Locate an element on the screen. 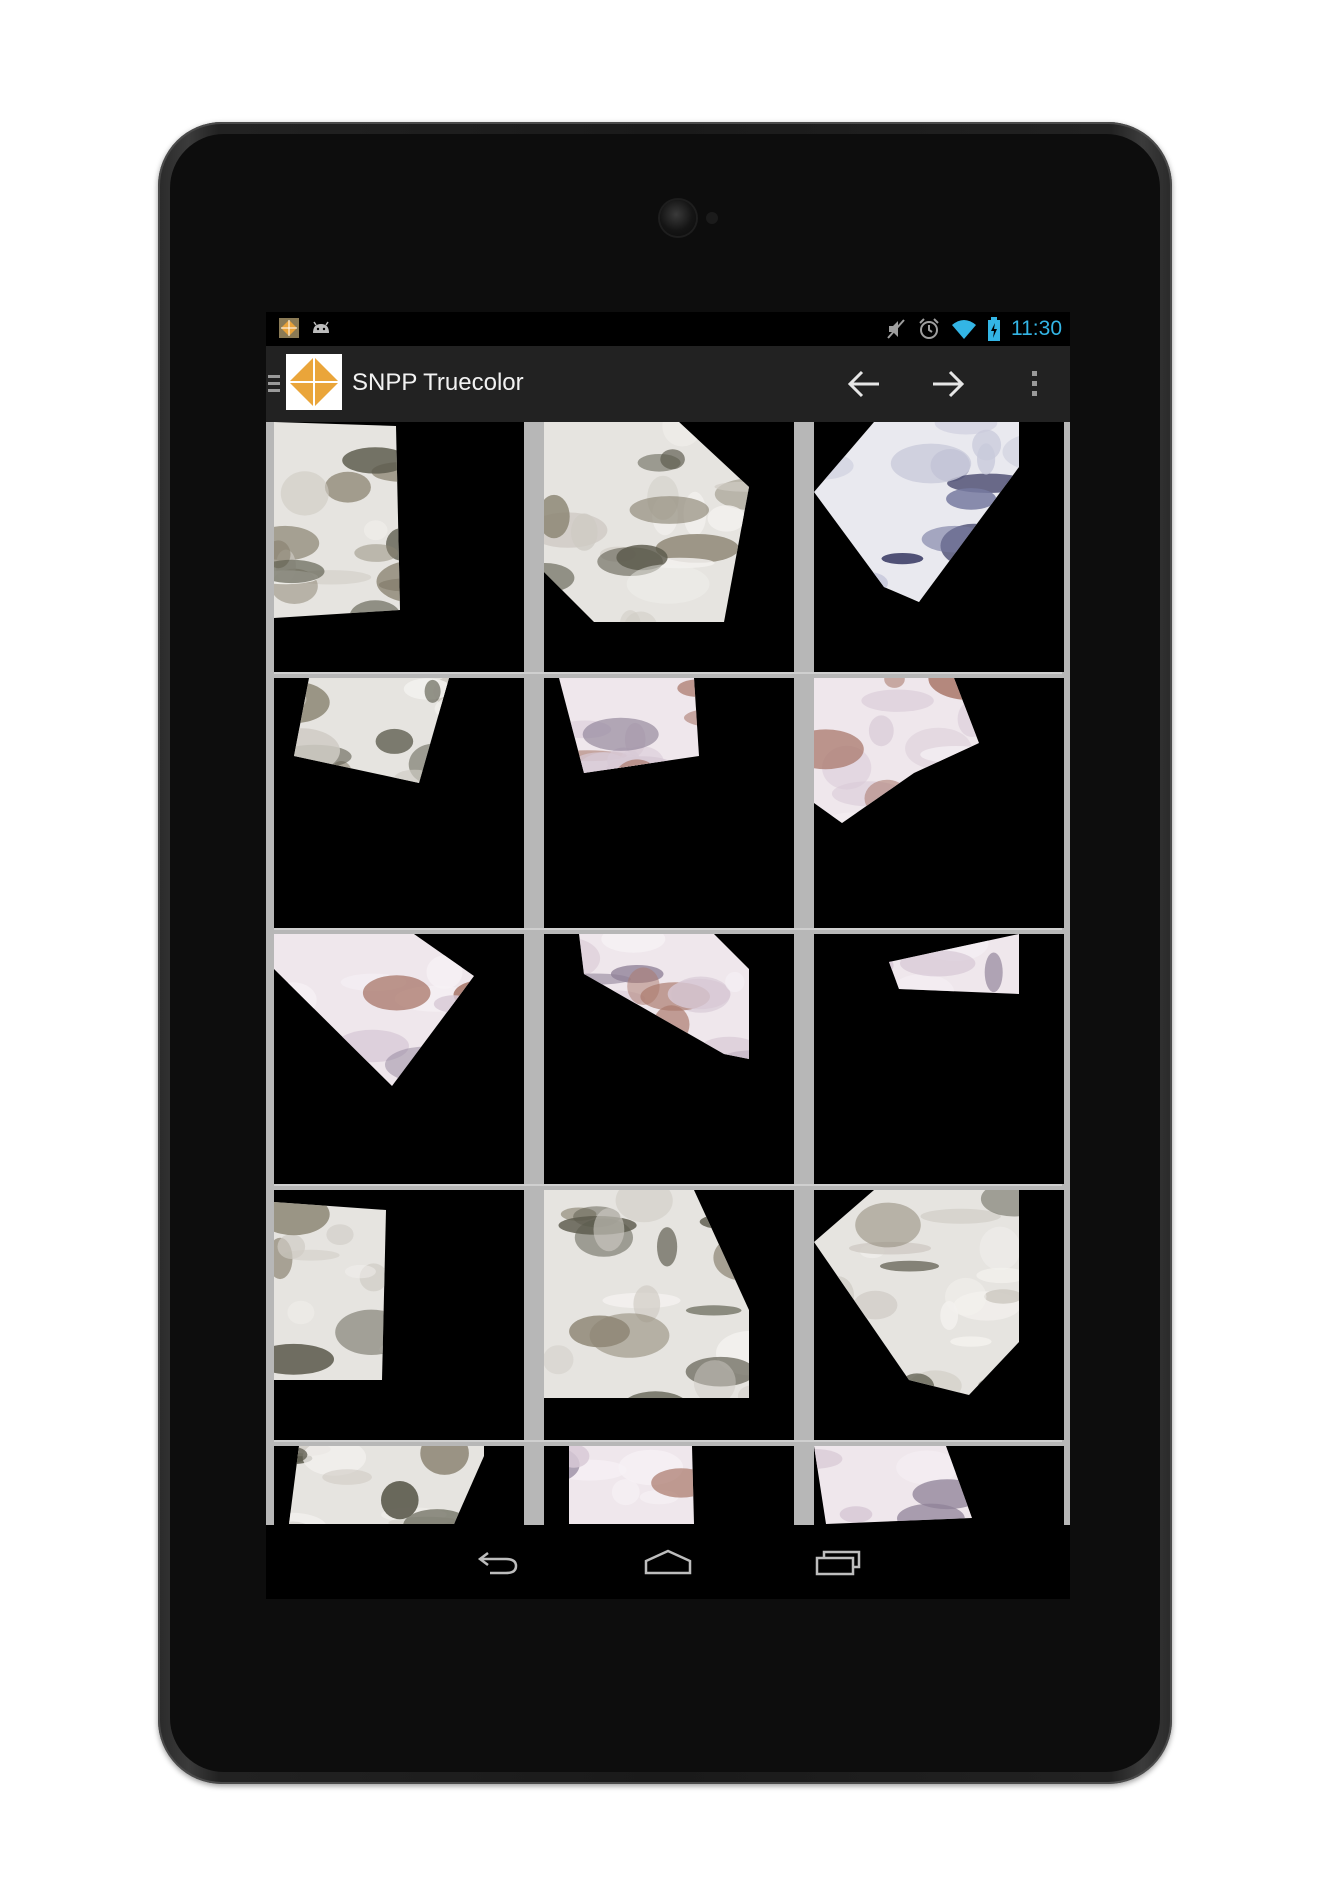 The height and width of the screenshot is (1902, 1334). nav-home-button is located at coordinates (668, 1562).